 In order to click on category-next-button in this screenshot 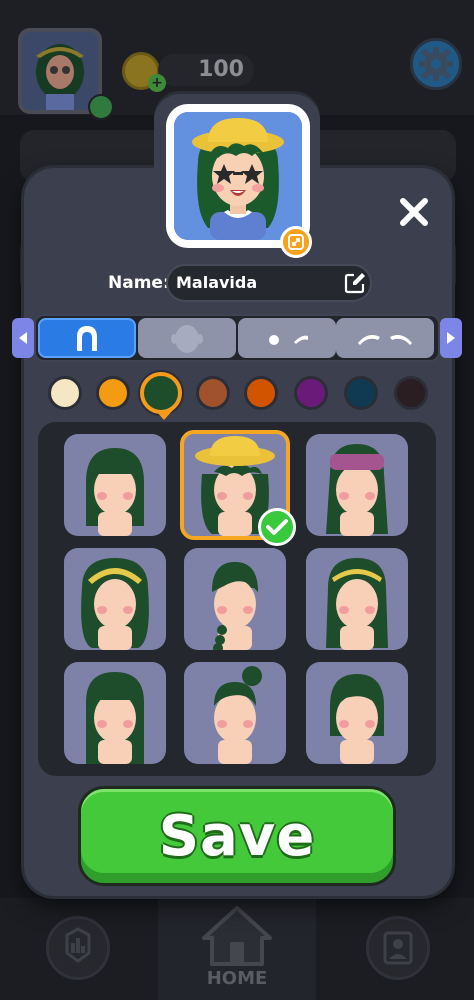, I will do `click(451, 338)`.